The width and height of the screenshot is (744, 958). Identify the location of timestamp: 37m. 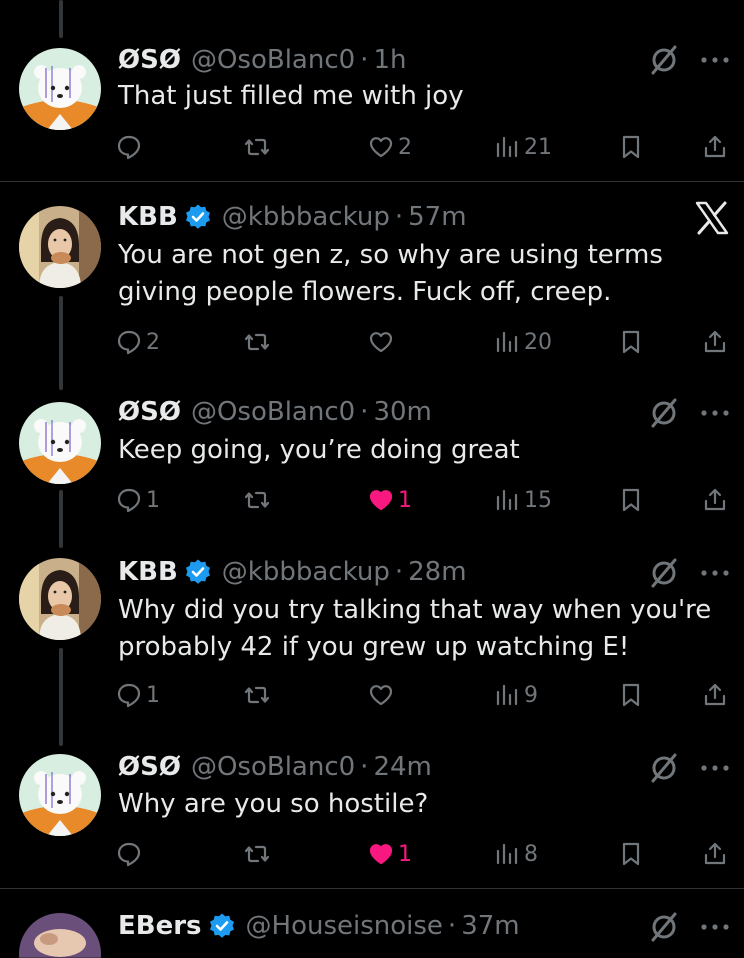
(490, 926).